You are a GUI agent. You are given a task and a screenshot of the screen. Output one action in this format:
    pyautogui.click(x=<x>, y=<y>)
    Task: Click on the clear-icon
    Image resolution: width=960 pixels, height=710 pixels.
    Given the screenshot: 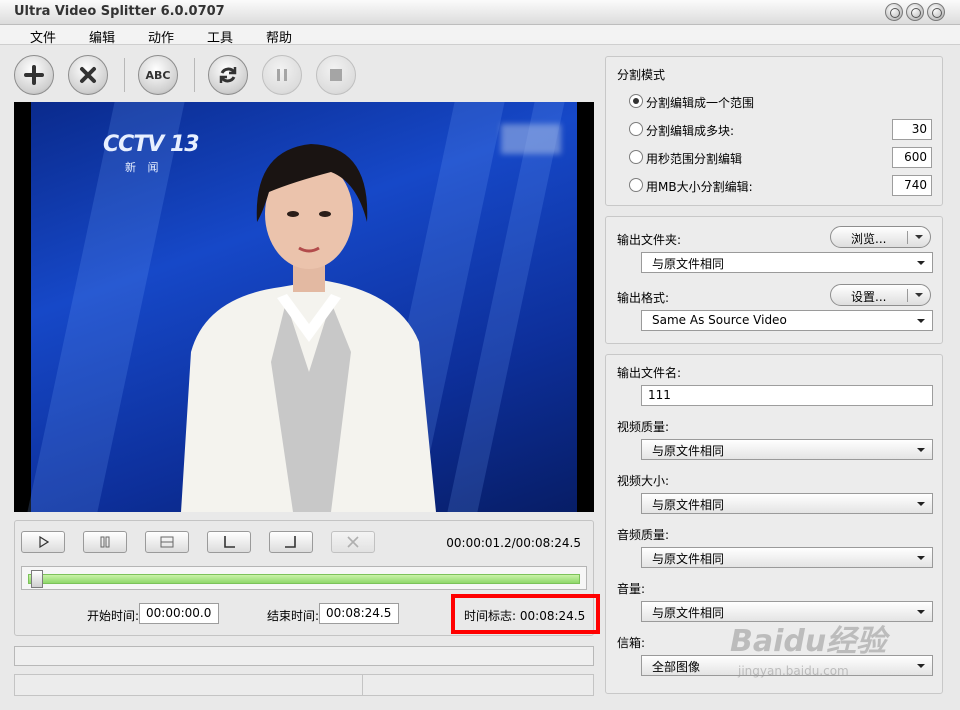 What is the action you would take?
    pyautogui.click(x=353, y=542)
    